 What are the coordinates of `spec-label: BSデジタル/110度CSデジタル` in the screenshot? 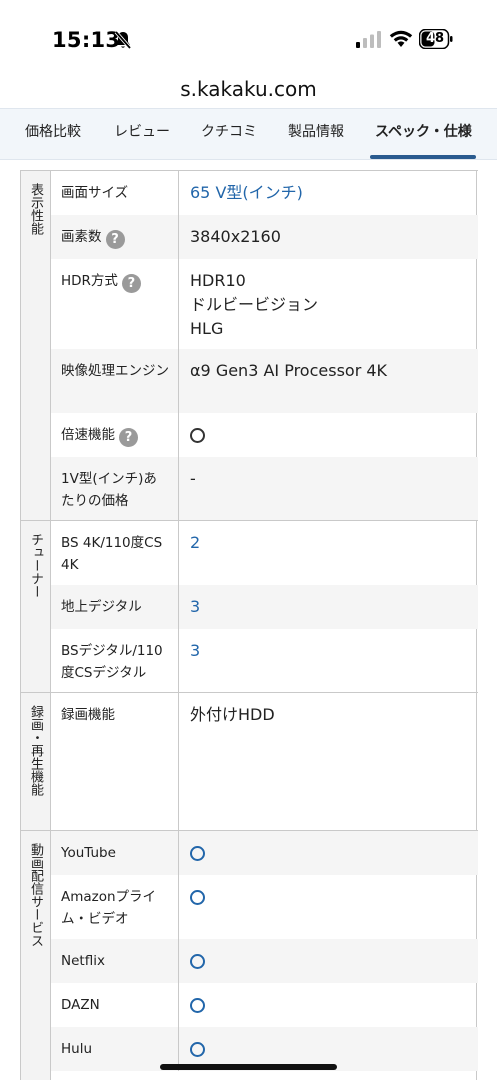 It's located at (115, 661).